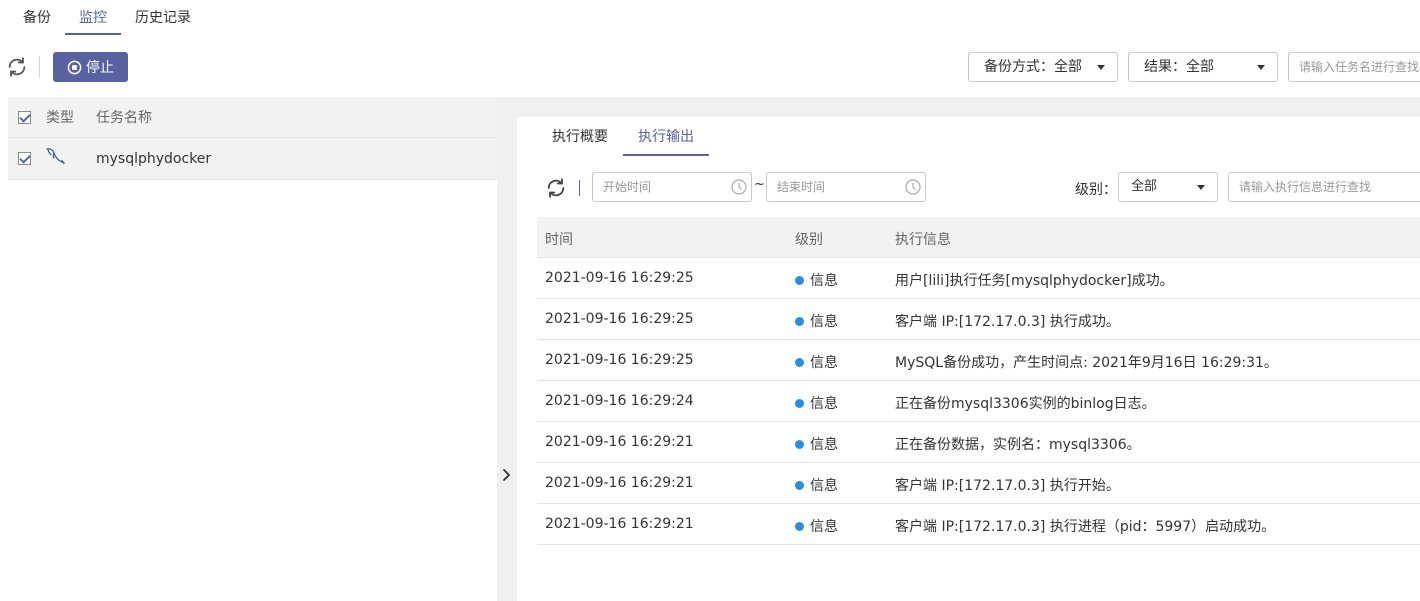  I want to click on log-table-header: 时间 级别 执行信息, so click(978, 237).